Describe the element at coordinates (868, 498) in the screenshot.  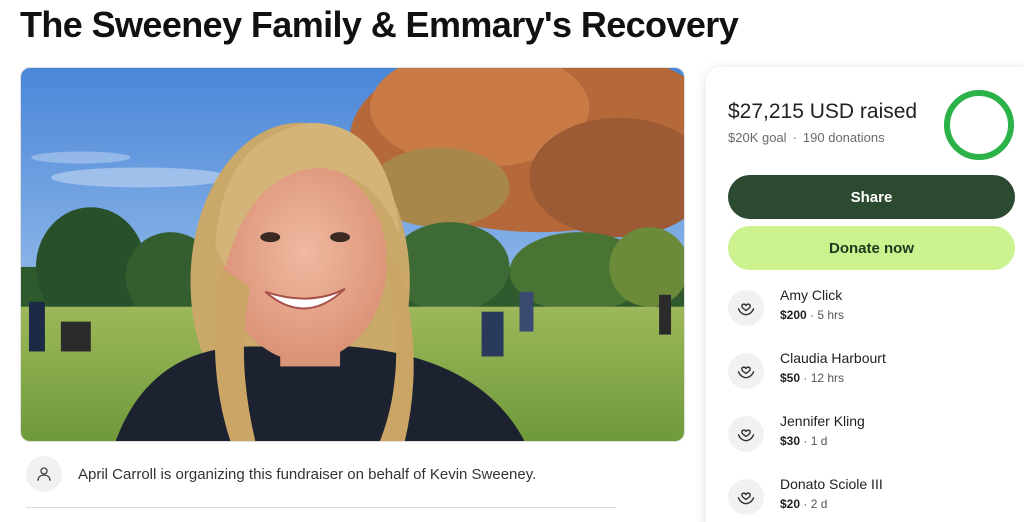
I see `donor-item: Donato Sciole III $20 · 2 d` at that location.